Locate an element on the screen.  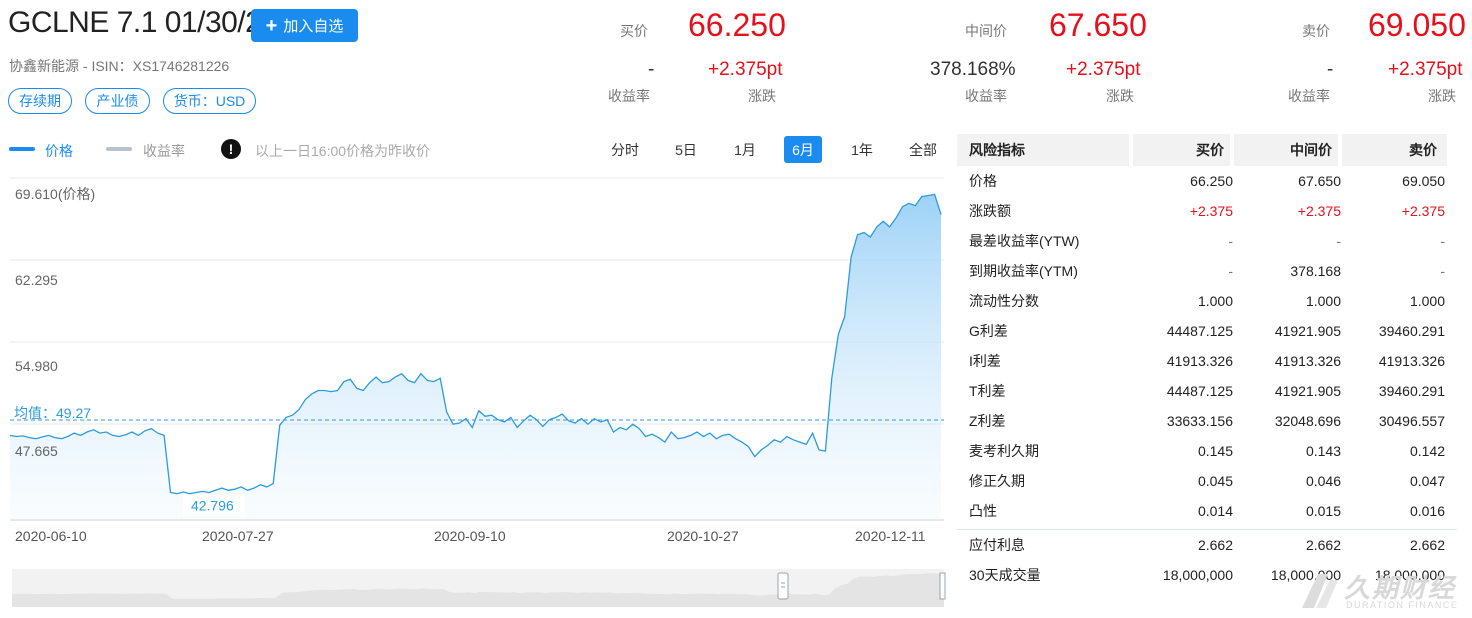
ask-value: 0.047 is located at coordinates (1427, 481).